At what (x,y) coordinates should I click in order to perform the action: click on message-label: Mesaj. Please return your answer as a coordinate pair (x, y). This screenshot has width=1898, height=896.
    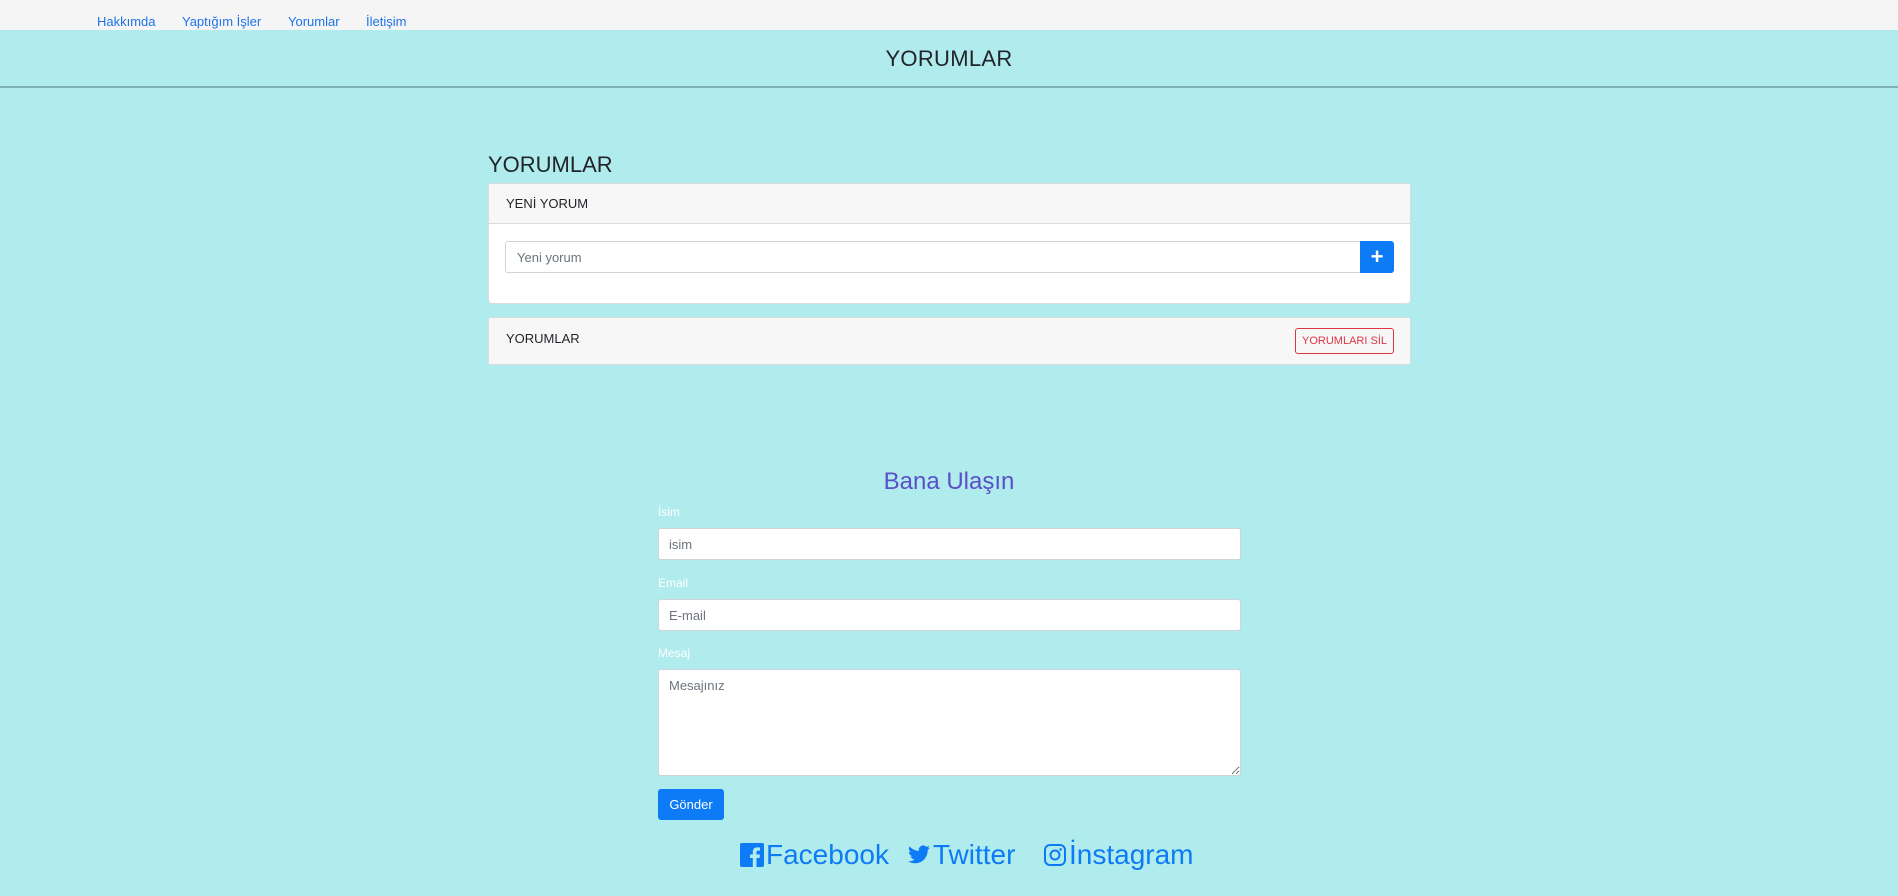
    Looking at the image, I should click on (674, 653).